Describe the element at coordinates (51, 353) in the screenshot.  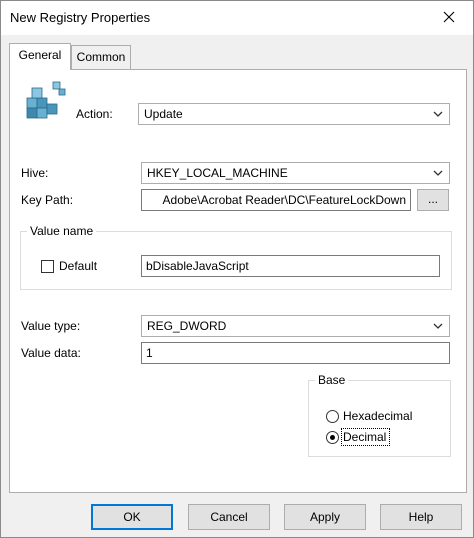
I see `value-data-label: Value data:` at that location.